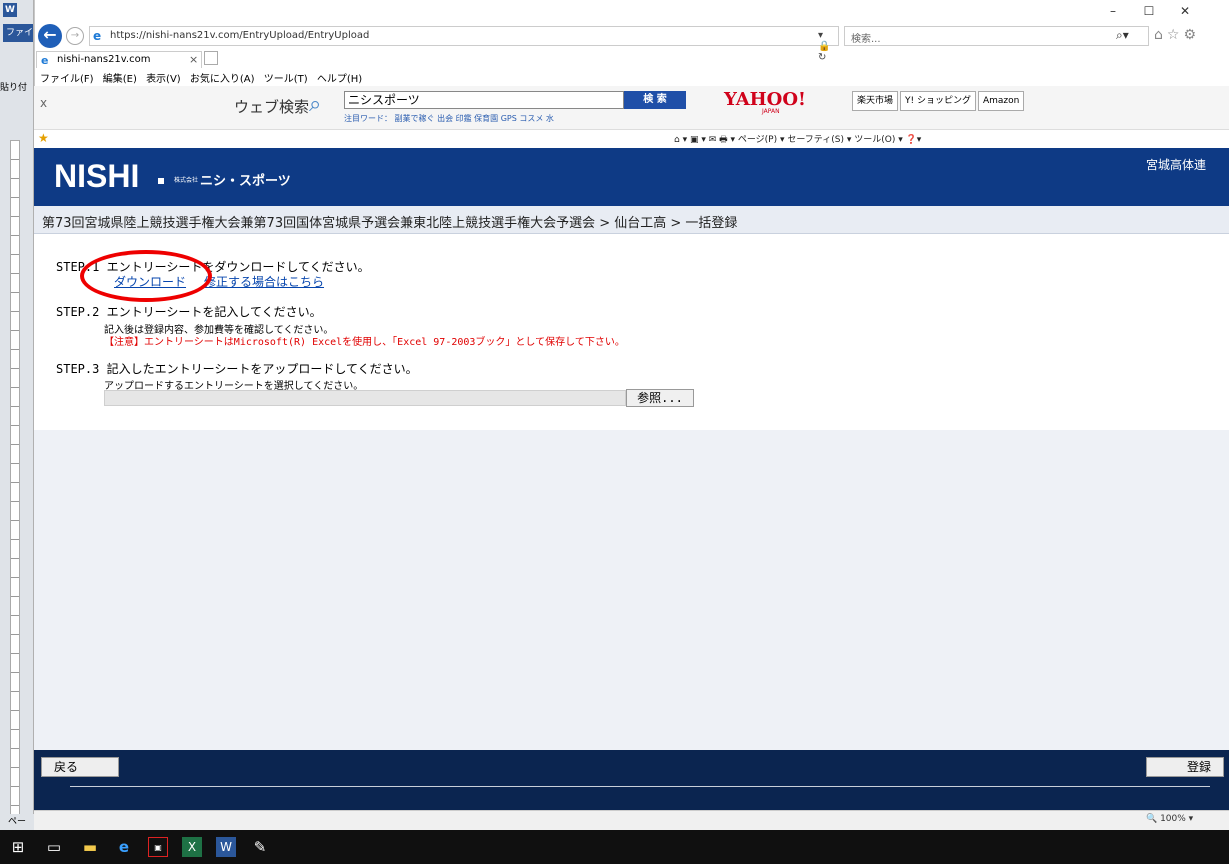 The width and height of the screenshot is (1229, 864). I want to click on back-arrow-icon: ←, so click(50, 36).